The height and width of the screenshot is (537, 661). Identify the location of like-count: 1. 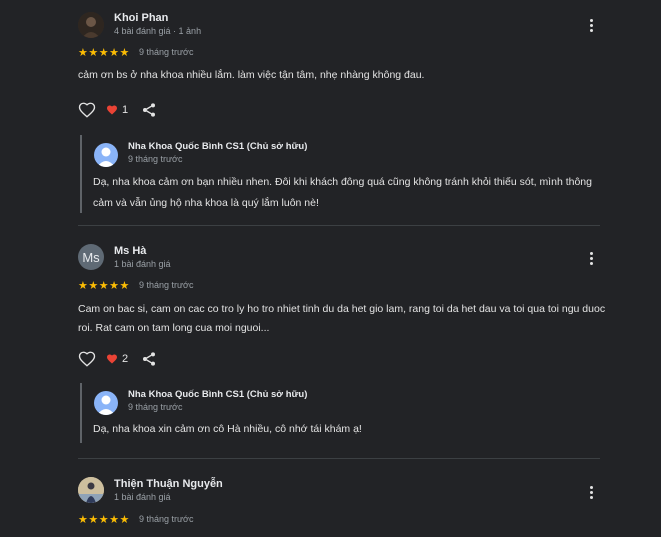
(125, 110).